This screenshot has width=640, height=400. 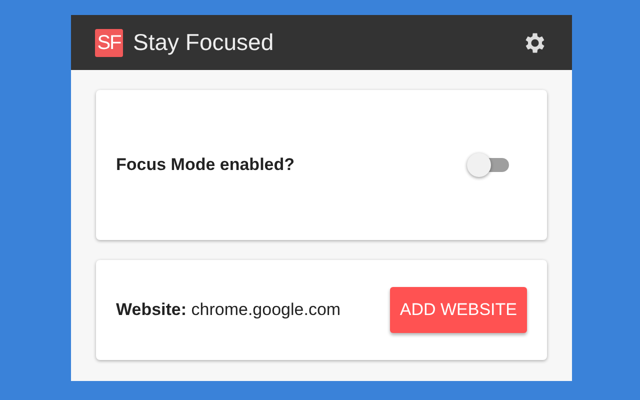 What do you see at coordinates (203, 43) in the screenshot?
I see `app-title: Stay Focused` at bounding box center [203, 43].